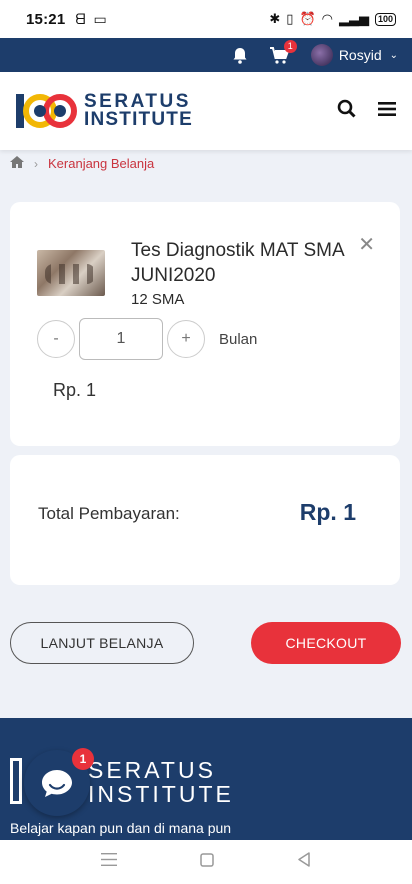  Describe the element at coordinates (321, 55) in the screenshot. I see `avatar` at that location.